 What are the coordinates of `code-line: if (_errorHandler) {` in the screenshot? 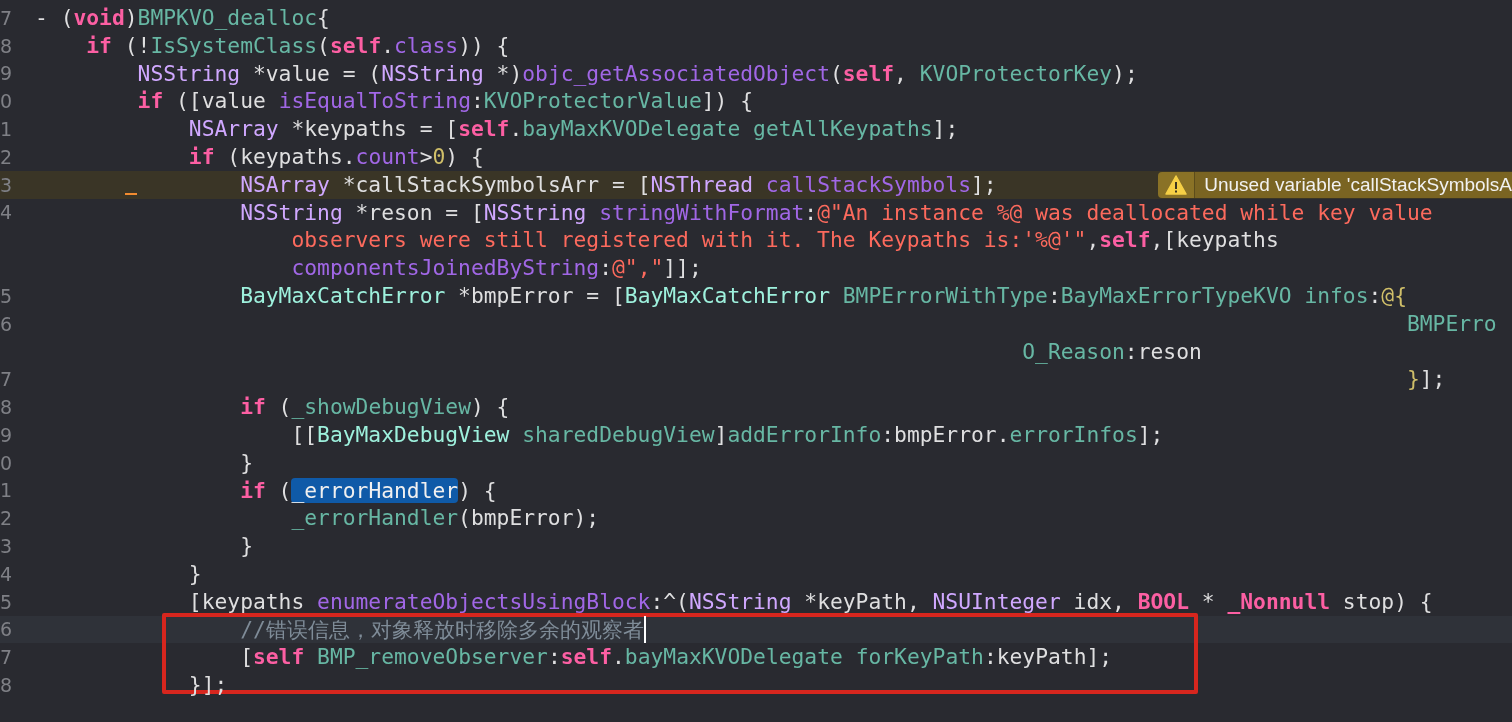 It's located at (368, 490).